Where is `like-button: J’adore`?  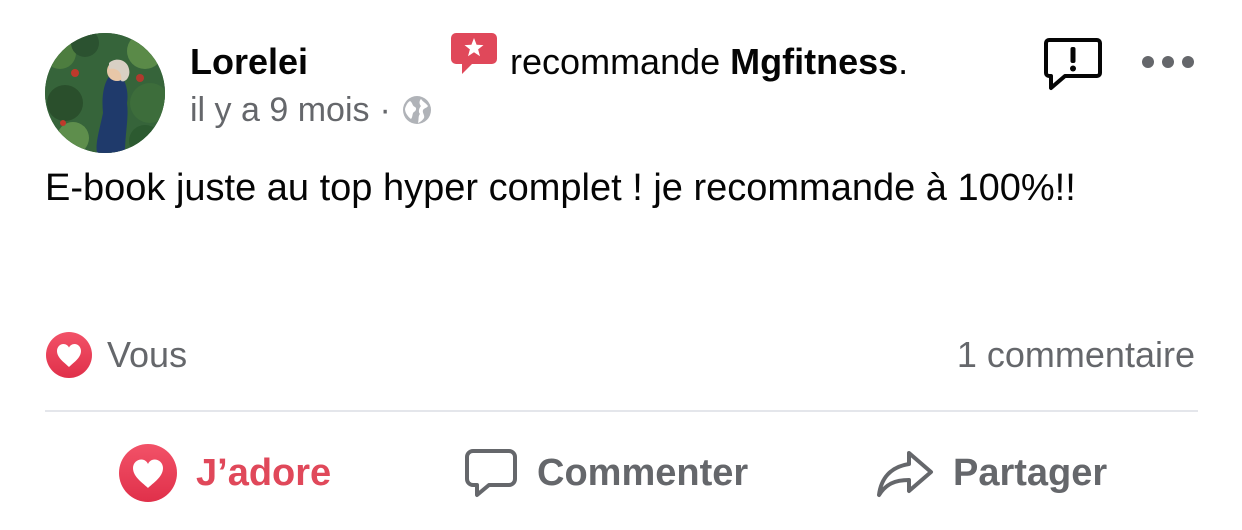 like-button: J’adore is located at coordinates (224, 473).